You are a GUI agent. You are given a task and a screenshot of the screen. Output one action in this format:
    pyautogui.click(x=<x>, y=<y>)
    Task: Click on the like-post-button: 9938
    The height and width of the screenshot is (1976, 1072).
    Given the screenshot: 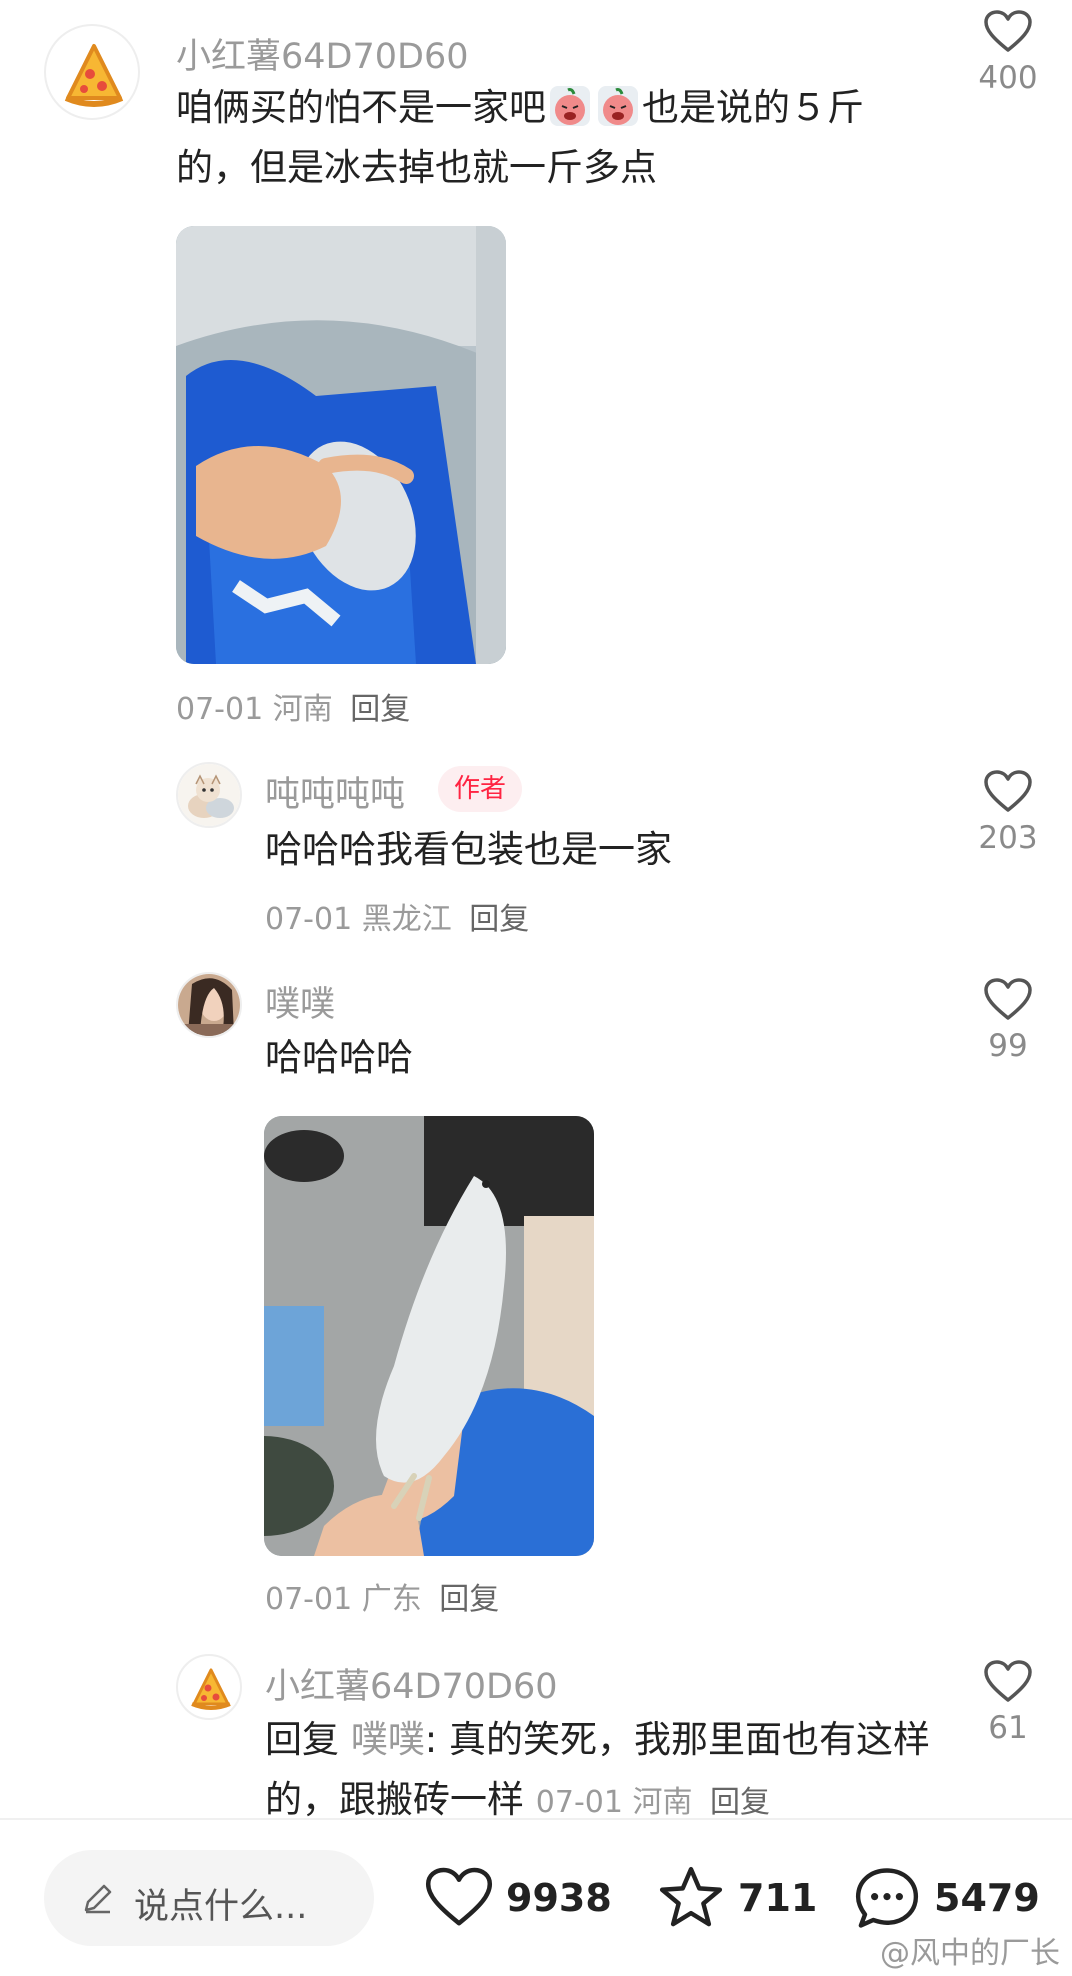 What is the action you would take?
    pyautogui.click(x=518, y=1898)
    